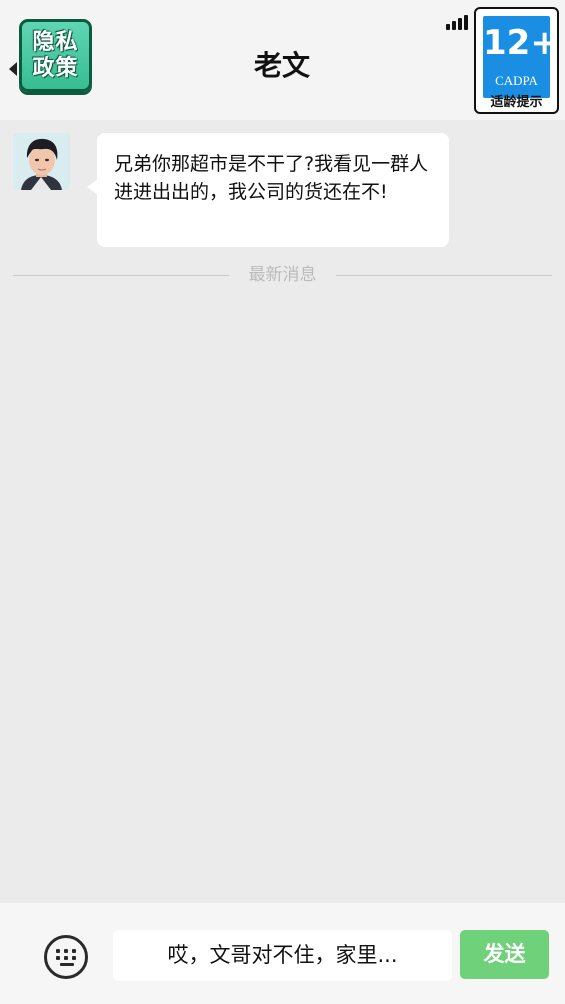  I want to click on privacy-policy-label: 隐私政策, so click(55, 55).